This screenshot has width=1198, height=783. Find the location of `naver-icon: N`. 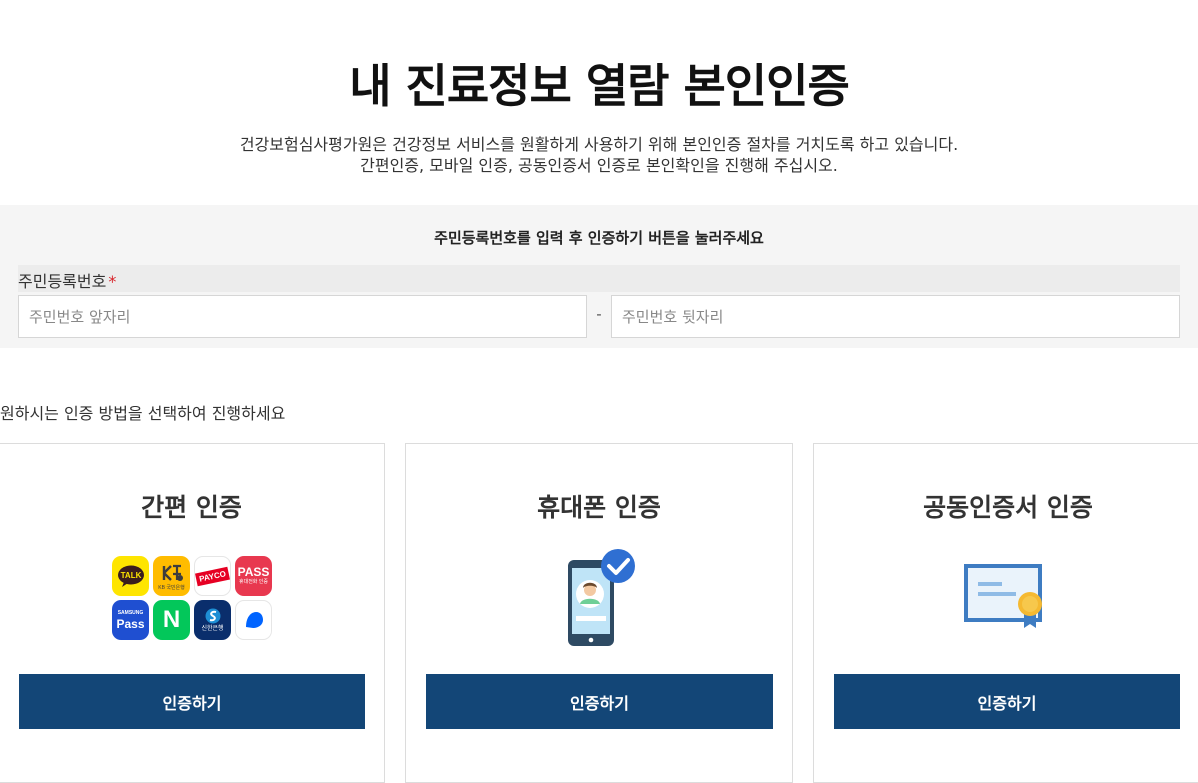

naver-icon: N is located at coordinates (171, 620).